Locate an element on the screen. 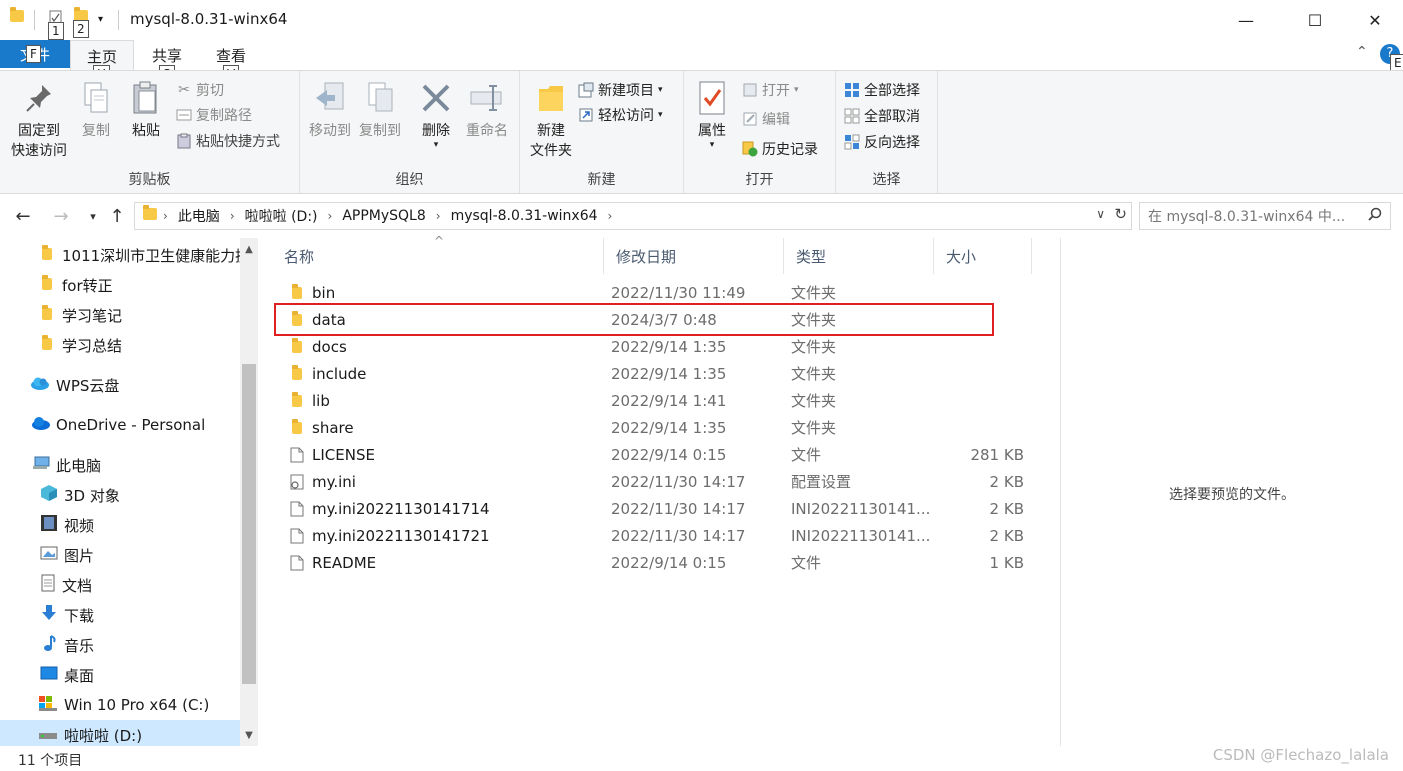 The image size is (1403, 771). breadcrumb-drive-d: 啦啦啦 (D:) is located at coordinates (281, 216).